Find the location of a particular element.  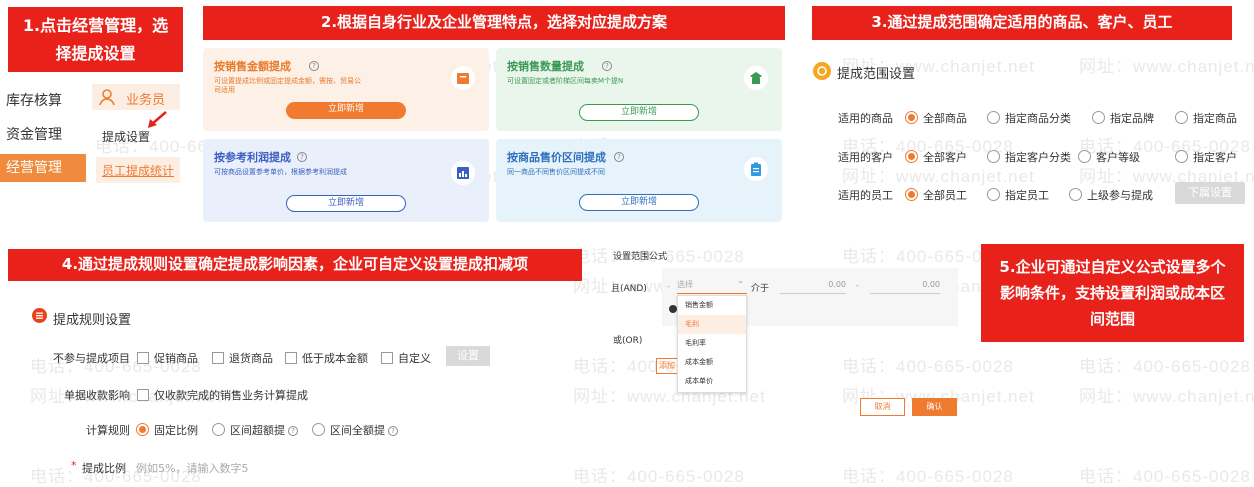

plan-card-sales-qty: 按销售数量提成 ? 可设置固定或者阶梯区间每卖M个提N 立即新增 is located at coordinates (639, 89).